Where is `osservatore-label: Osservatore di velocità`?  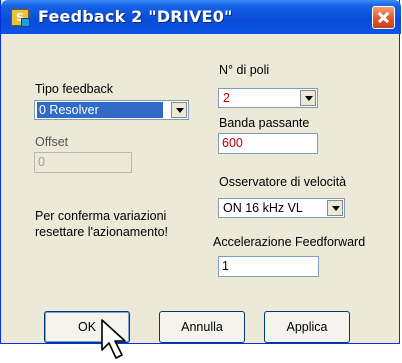 osservatore-label: Osservatore di velocità is located at coordinates (283, 182).